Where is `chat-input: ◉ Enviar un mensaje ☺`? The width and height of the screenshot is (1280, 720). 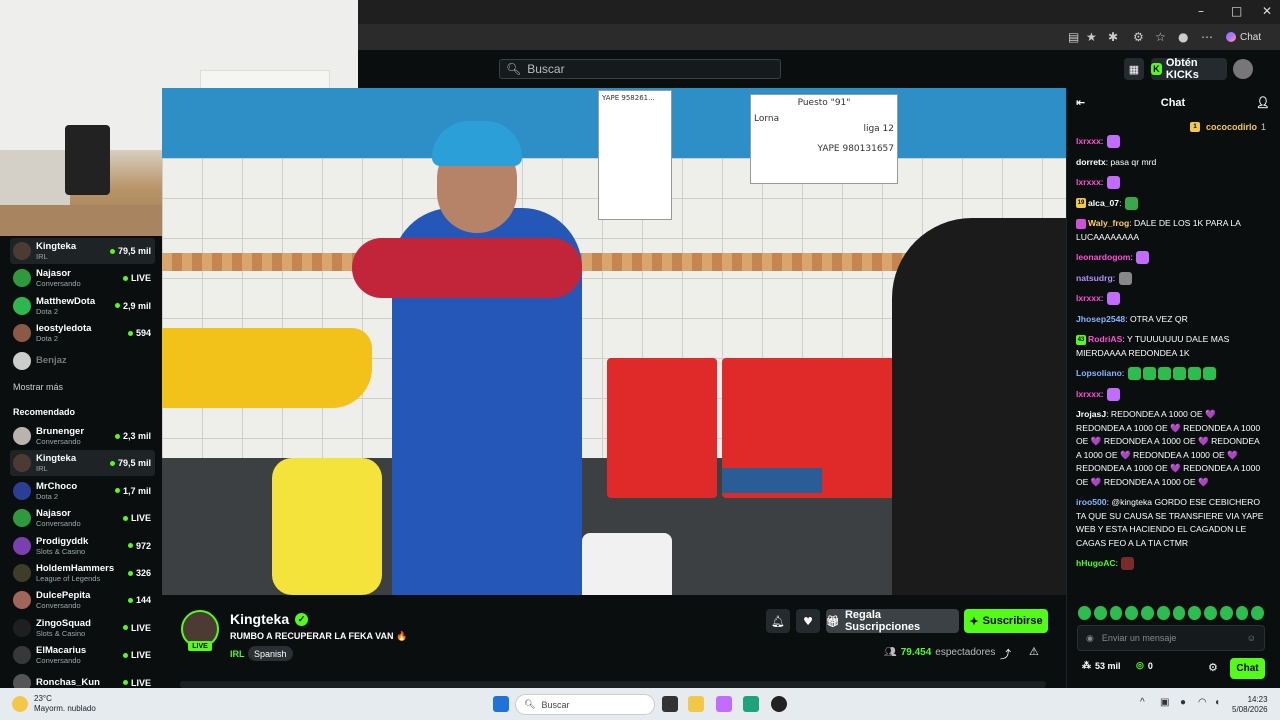 chat-input: ◉ Enviar un mensaje ☺ is located at coordinates (1171, 638).